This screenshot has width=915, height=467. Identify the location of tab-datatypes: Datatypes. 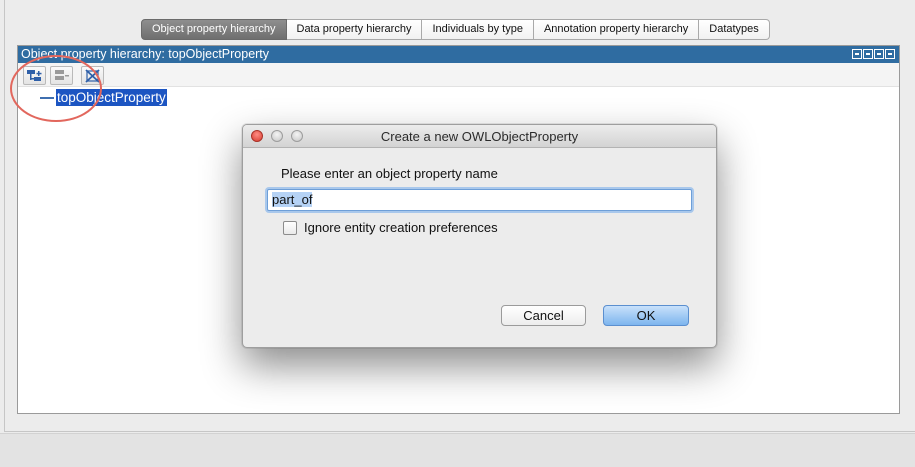
(734, 29).